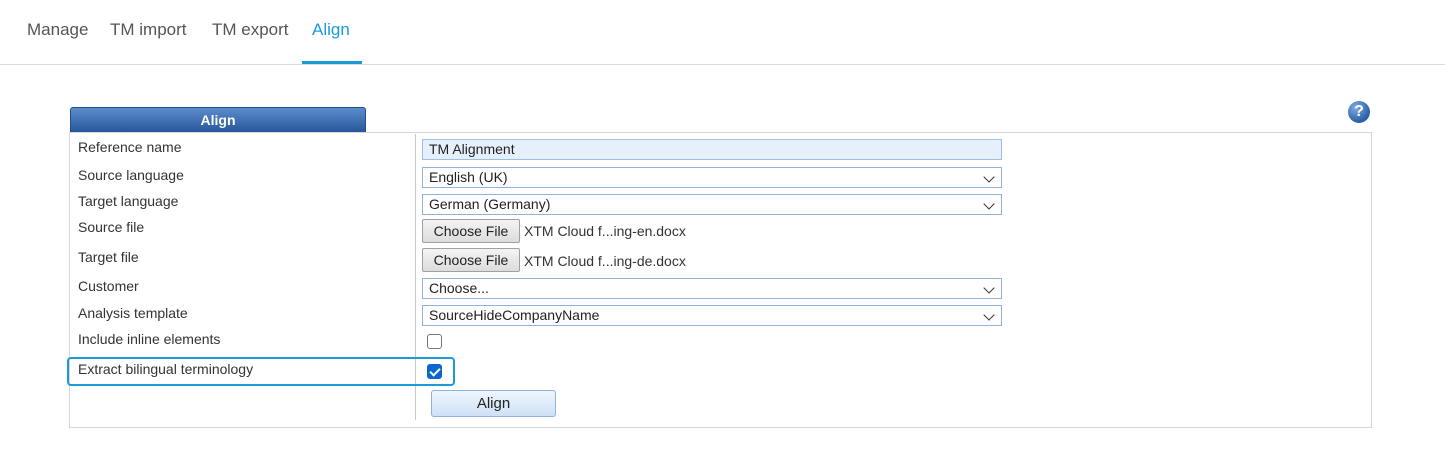 The image size is (1445, 461). Describe the element at coordinates (331, 30) in the screenshot. I see `tab-align: Align` at that location.